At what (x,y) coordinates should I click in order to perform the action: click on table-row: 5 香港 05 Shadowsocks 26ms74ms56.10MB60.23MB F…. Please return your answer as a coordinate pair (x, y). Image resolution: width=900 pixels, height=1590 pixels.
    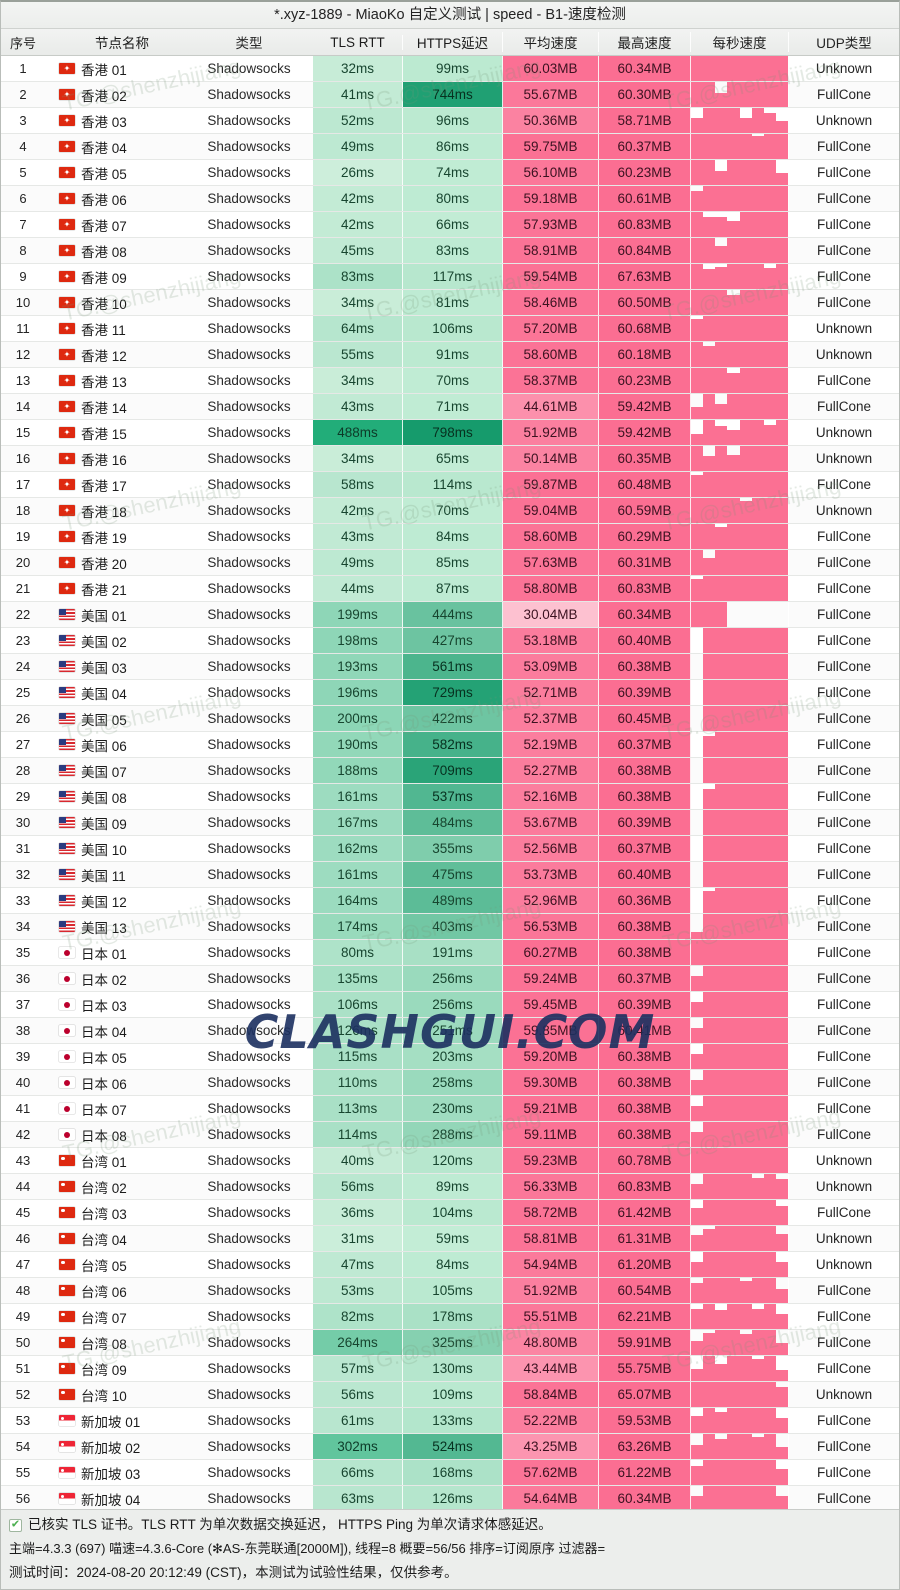
    Looking at the image, I should click on (450, 173).